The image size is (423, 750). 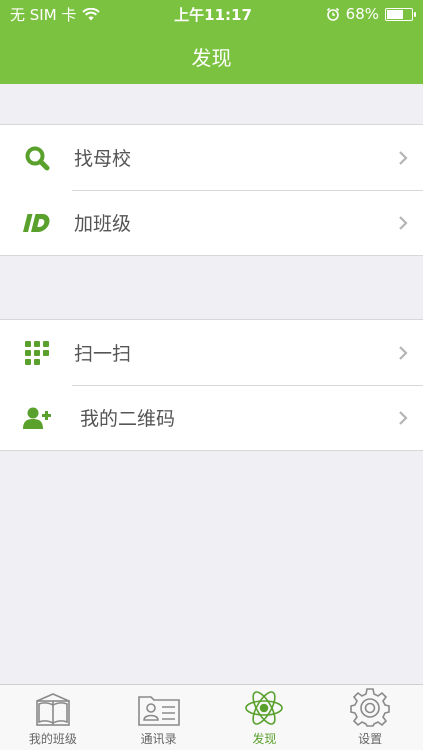 I want to click on tab-label: 我的班级, so click(x=52, y=739).